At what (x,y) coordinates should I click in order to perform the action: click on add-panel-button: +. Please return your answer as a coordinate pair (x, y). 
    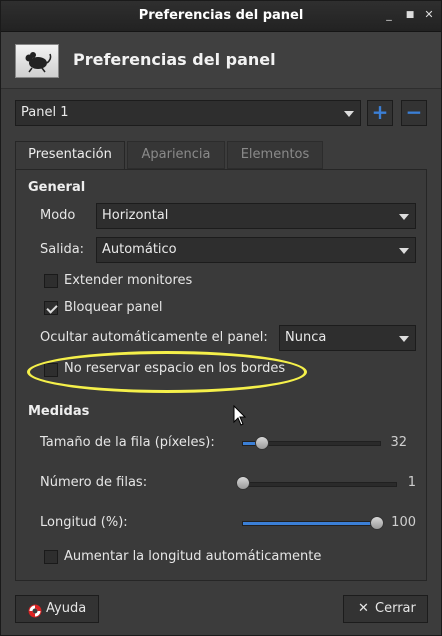
    Looking at the image, I should click on (380, 113).